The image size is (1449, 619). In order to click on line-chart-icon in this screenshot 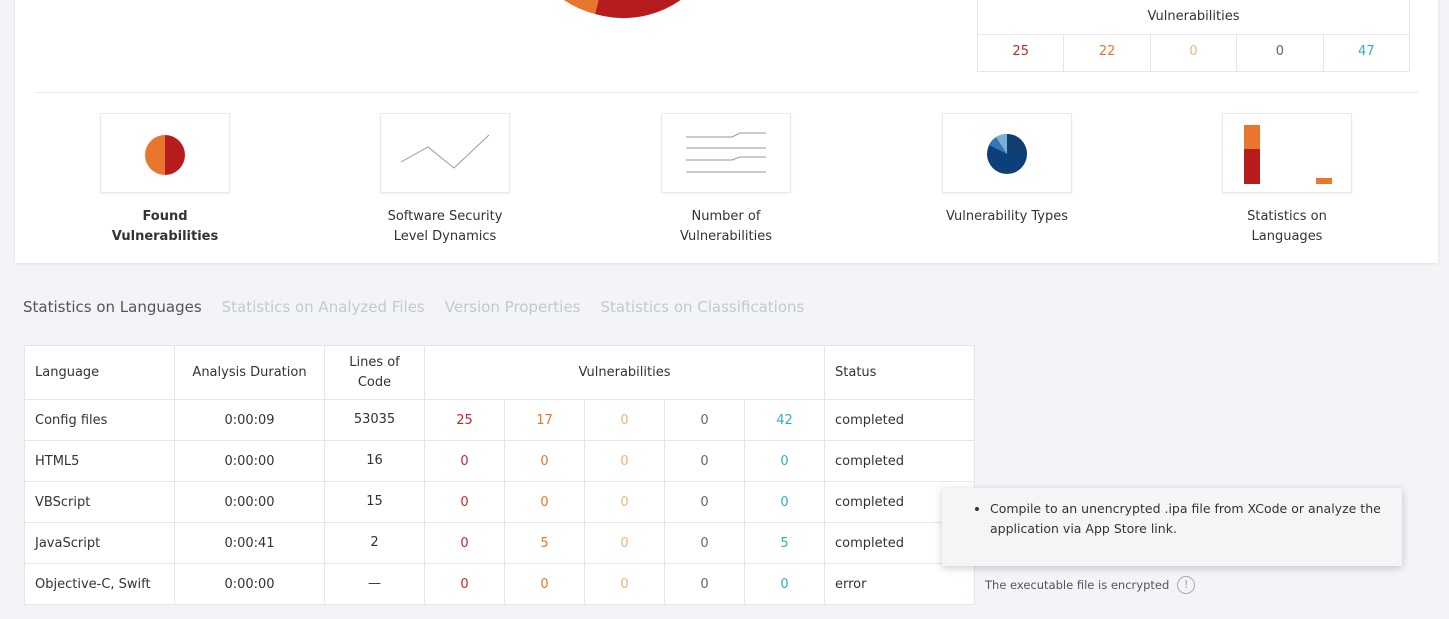, I will do `click(445, 151)`.